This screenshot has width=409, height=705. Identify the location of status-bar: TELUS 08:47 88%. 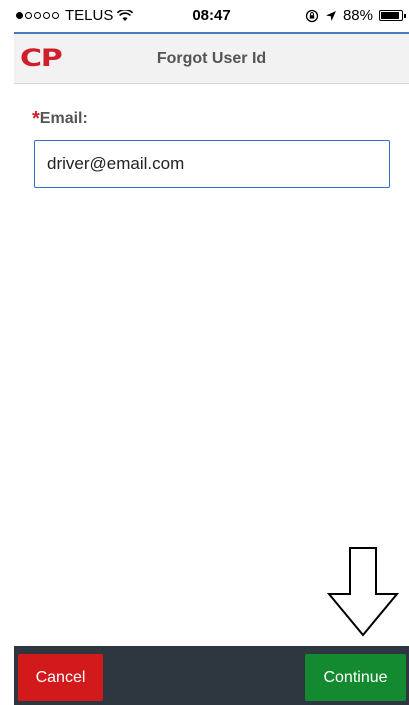
(211, 16).